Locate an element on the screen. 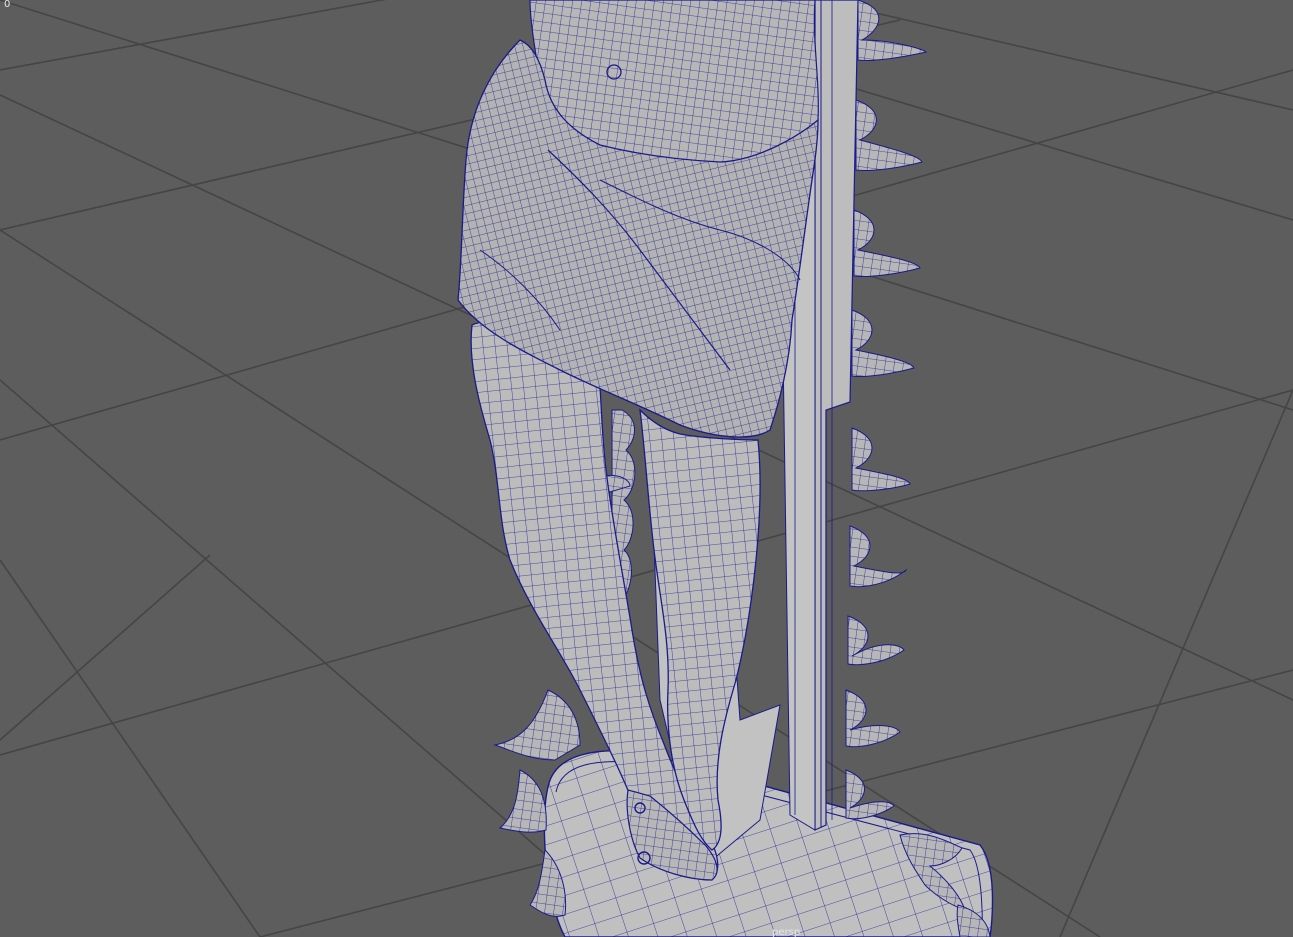 This screenshot has height=937, width=1293. camera-label: persp is located at coordinates (786, 932).